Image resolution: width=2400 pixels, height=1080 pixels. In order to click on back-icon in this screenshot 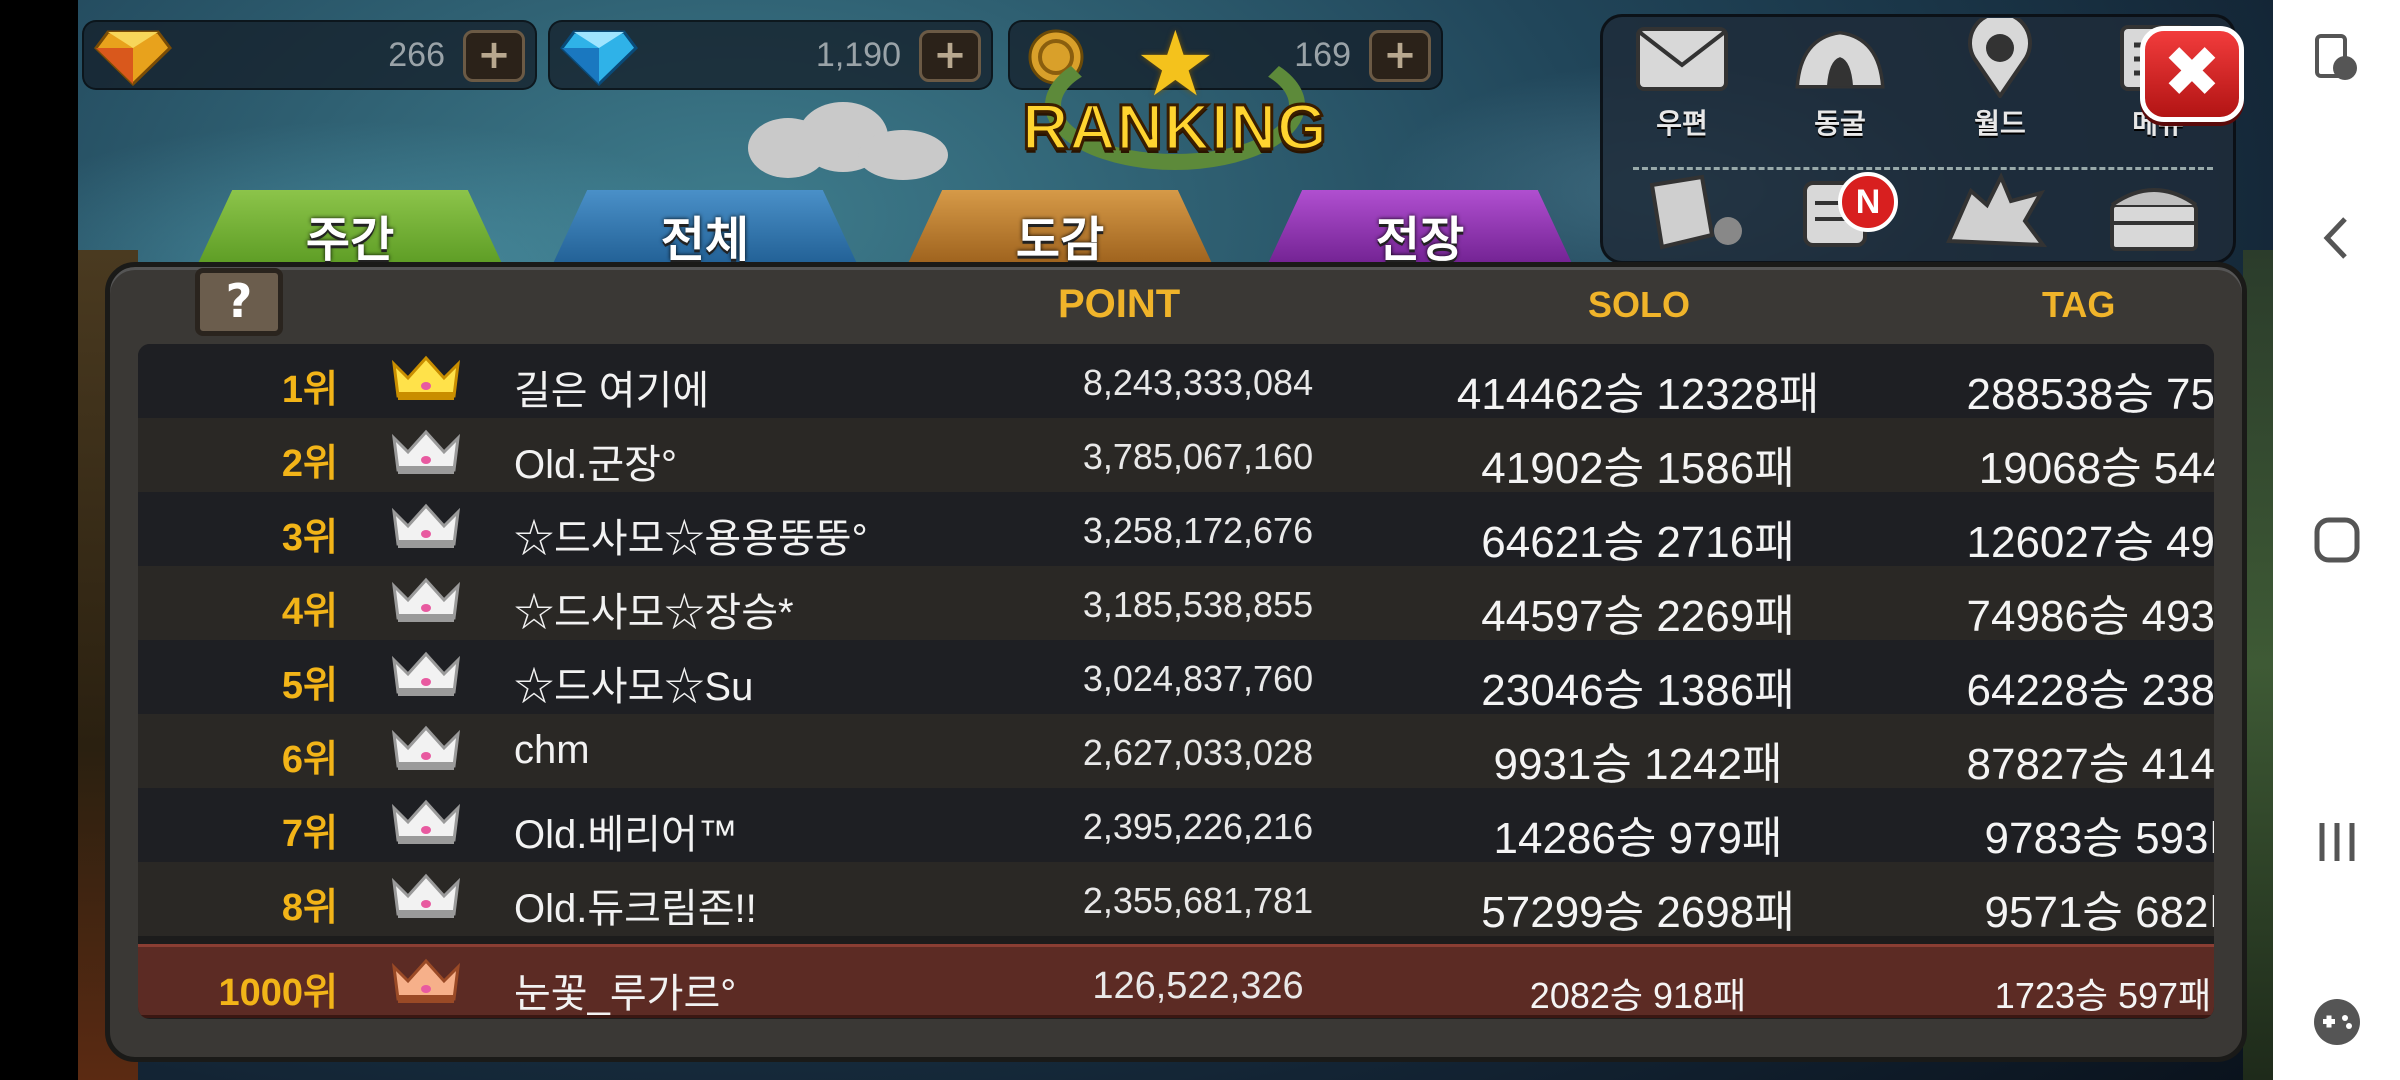, I will do `click(2337, 238)`.